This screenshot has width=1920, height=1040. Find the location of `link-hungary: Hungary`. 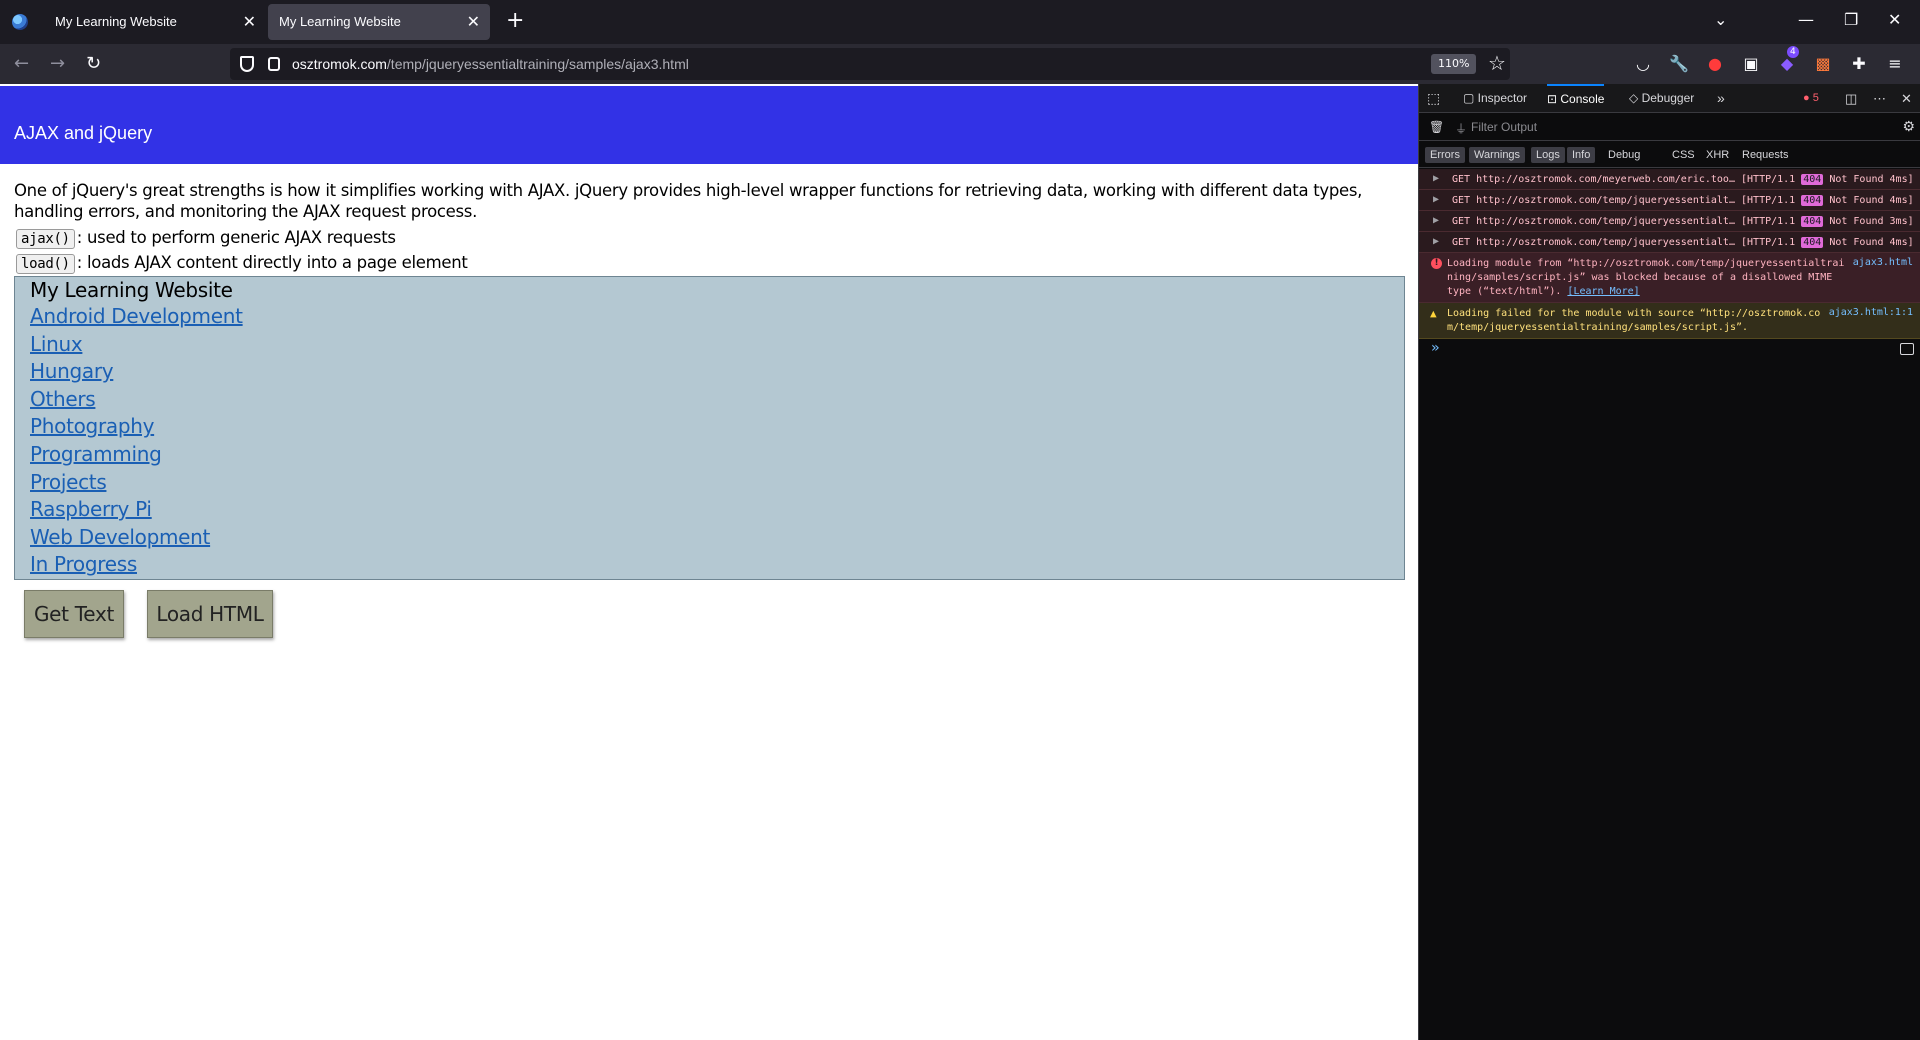

link-hungary: Hungary is located at coordinates (72, 371).